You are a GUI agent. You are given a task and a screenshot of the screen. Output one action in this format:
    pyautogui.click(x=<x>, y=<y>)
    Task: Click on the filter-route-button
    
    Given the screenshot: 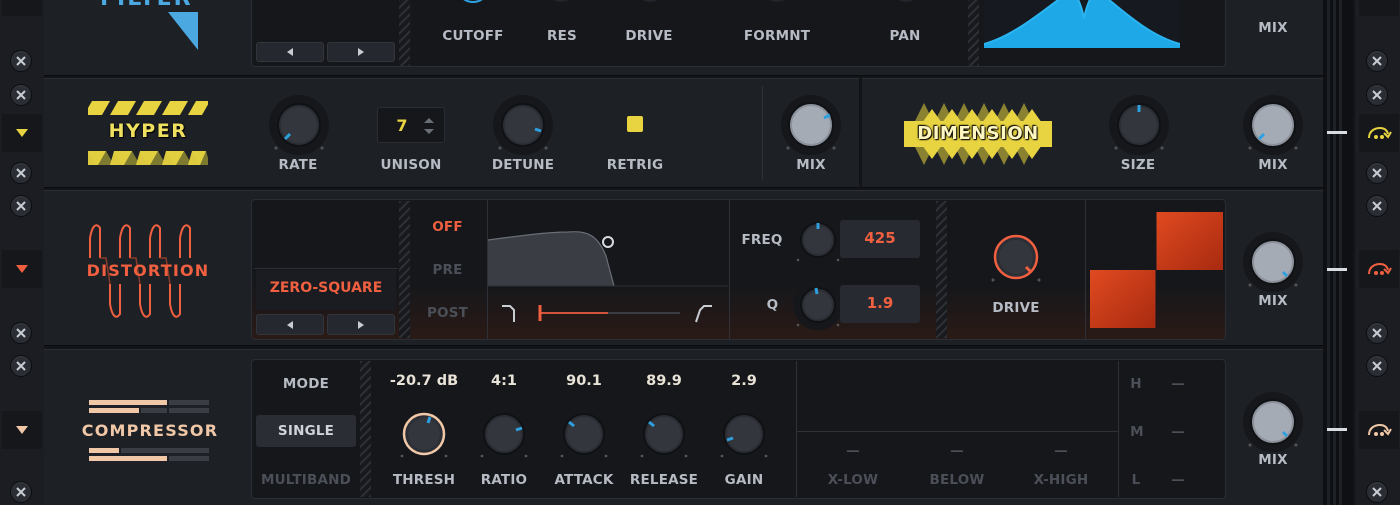 What is the action you would take?
    pyautogui.click(x=1379, y=8)
    